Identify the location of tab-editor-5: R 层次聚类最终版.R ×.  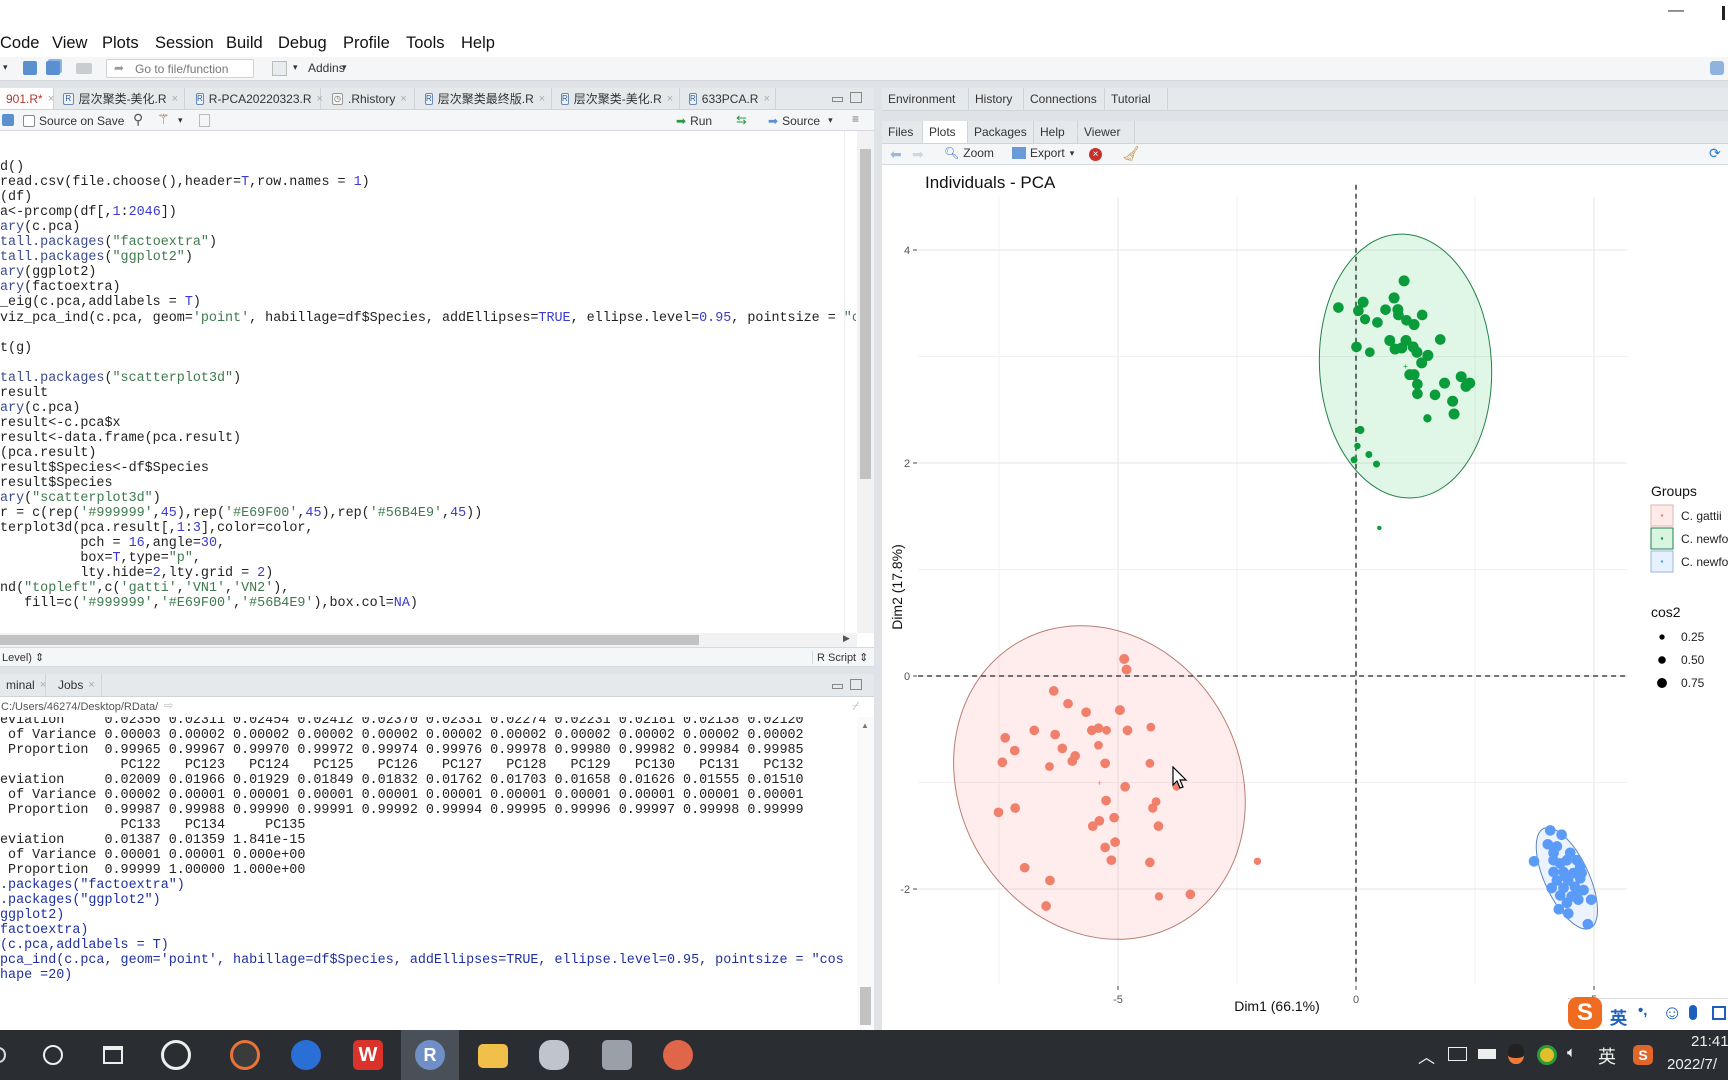
(485, 98).